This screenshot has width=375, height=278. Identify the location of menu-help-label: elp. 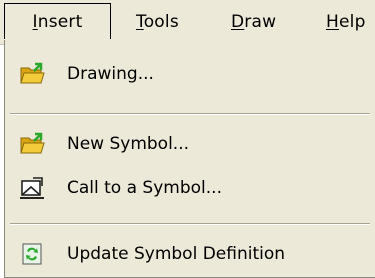
(352, 22).